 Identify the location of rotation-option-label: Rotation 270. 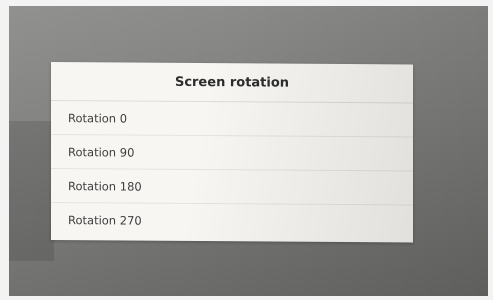
(105, 220).